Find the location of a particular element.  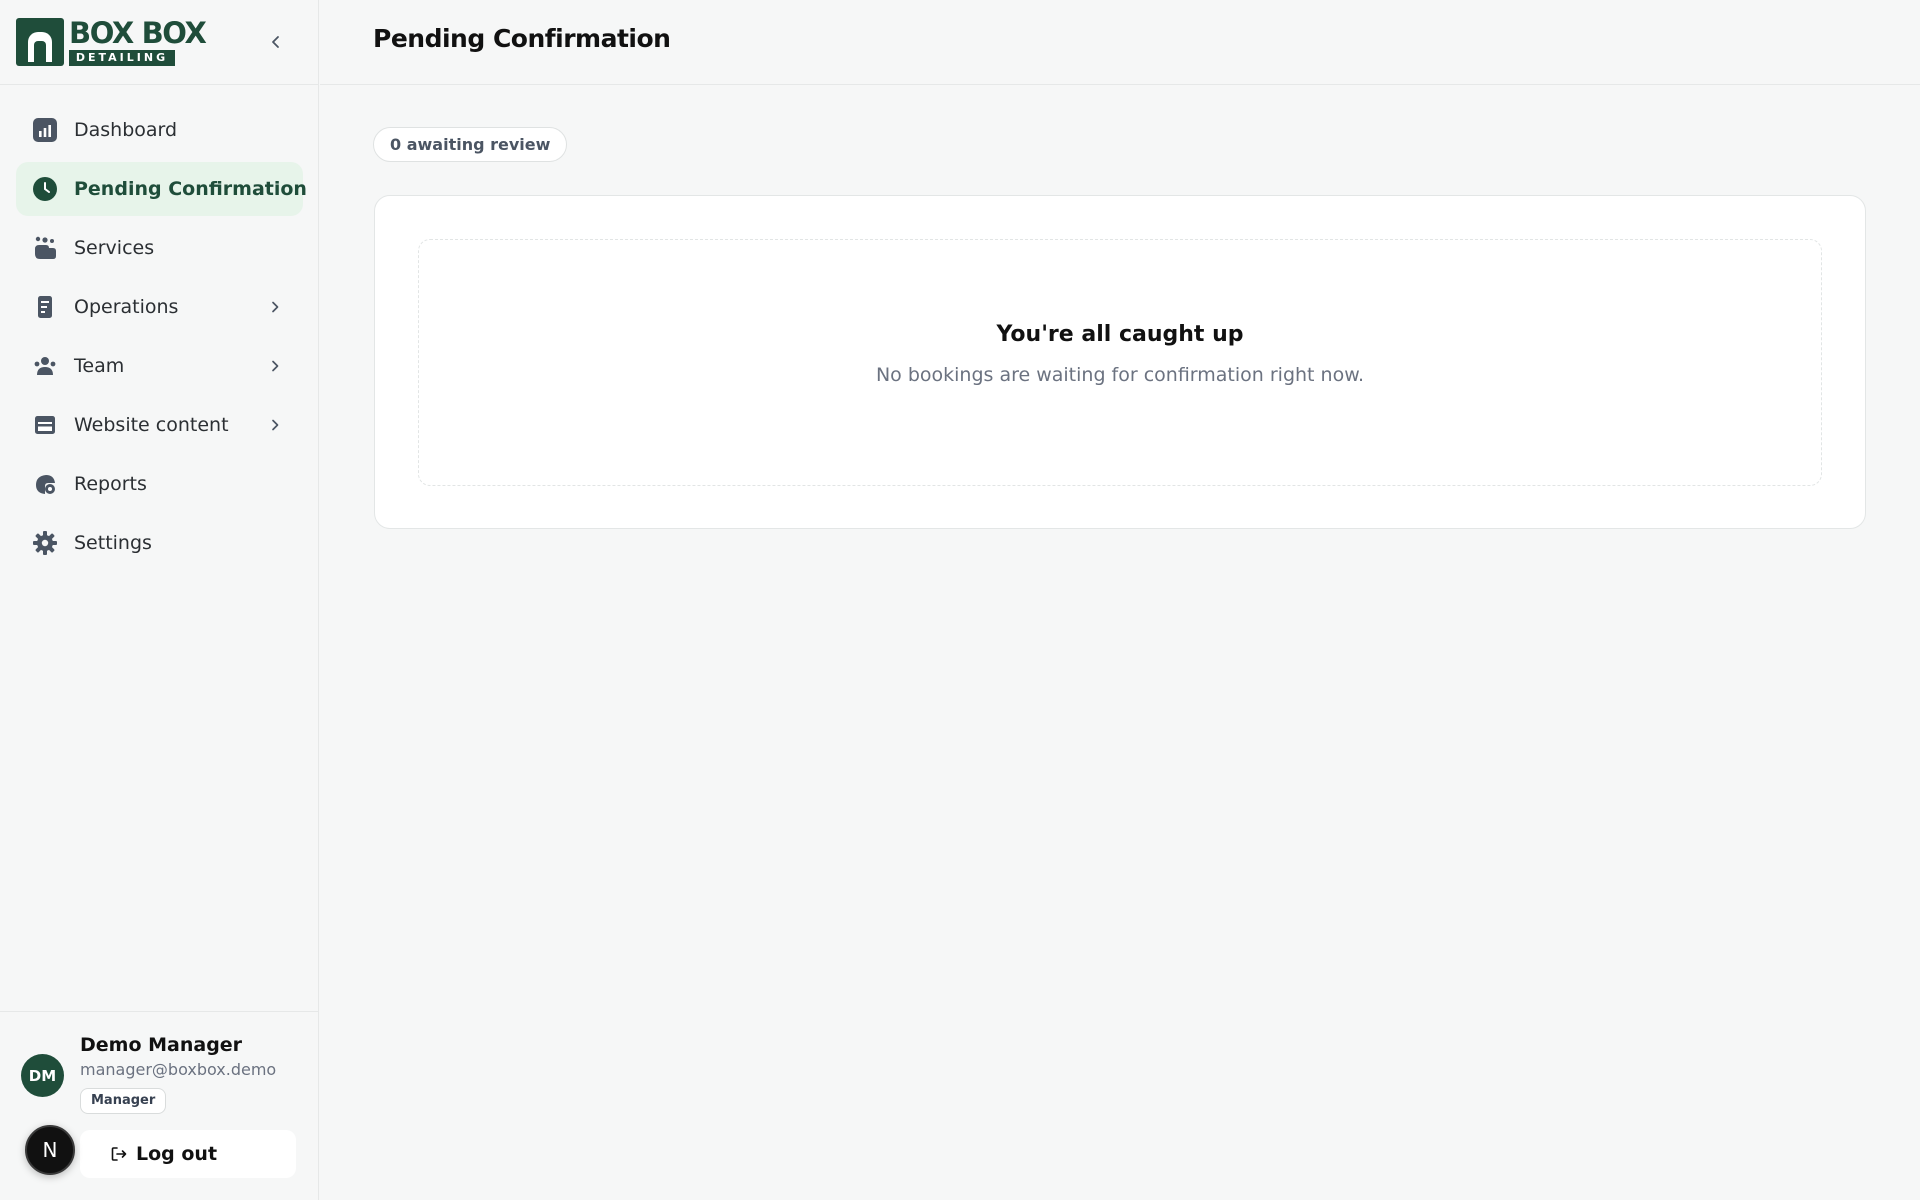

avatar: DM is located at coordinates (42, 1075).